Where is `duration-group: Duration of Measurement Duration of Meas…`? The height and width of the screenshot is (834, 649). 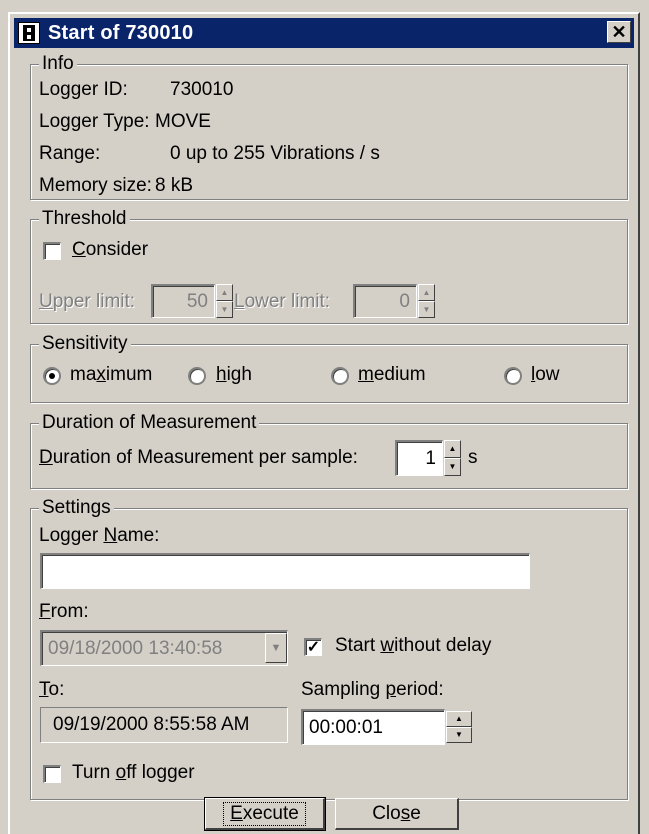 duration-group: Duration of Measurement Duration of Meas… is located at coordinates (329, 450).